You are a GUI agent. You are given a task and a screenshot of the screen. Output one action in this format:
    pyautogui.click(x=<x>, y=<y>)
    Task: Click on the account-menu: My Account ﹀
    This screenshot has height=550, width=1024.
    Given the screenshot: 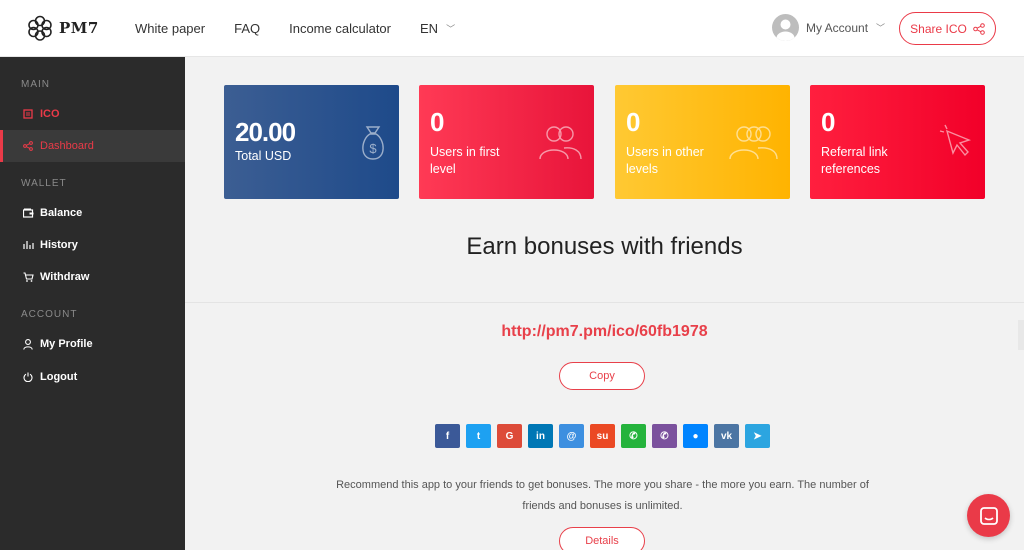 What is the action you would take?
    pyautogui.click(x=828, y=27)
    